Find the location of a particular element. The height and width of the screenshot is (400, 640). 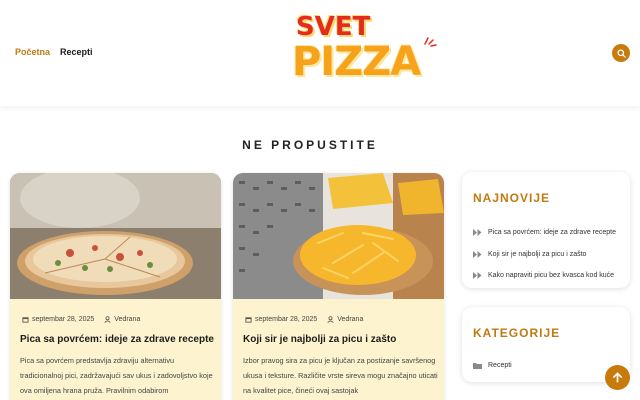

widget-title: NAJNOVIJE is located at coordinates (512, 198).